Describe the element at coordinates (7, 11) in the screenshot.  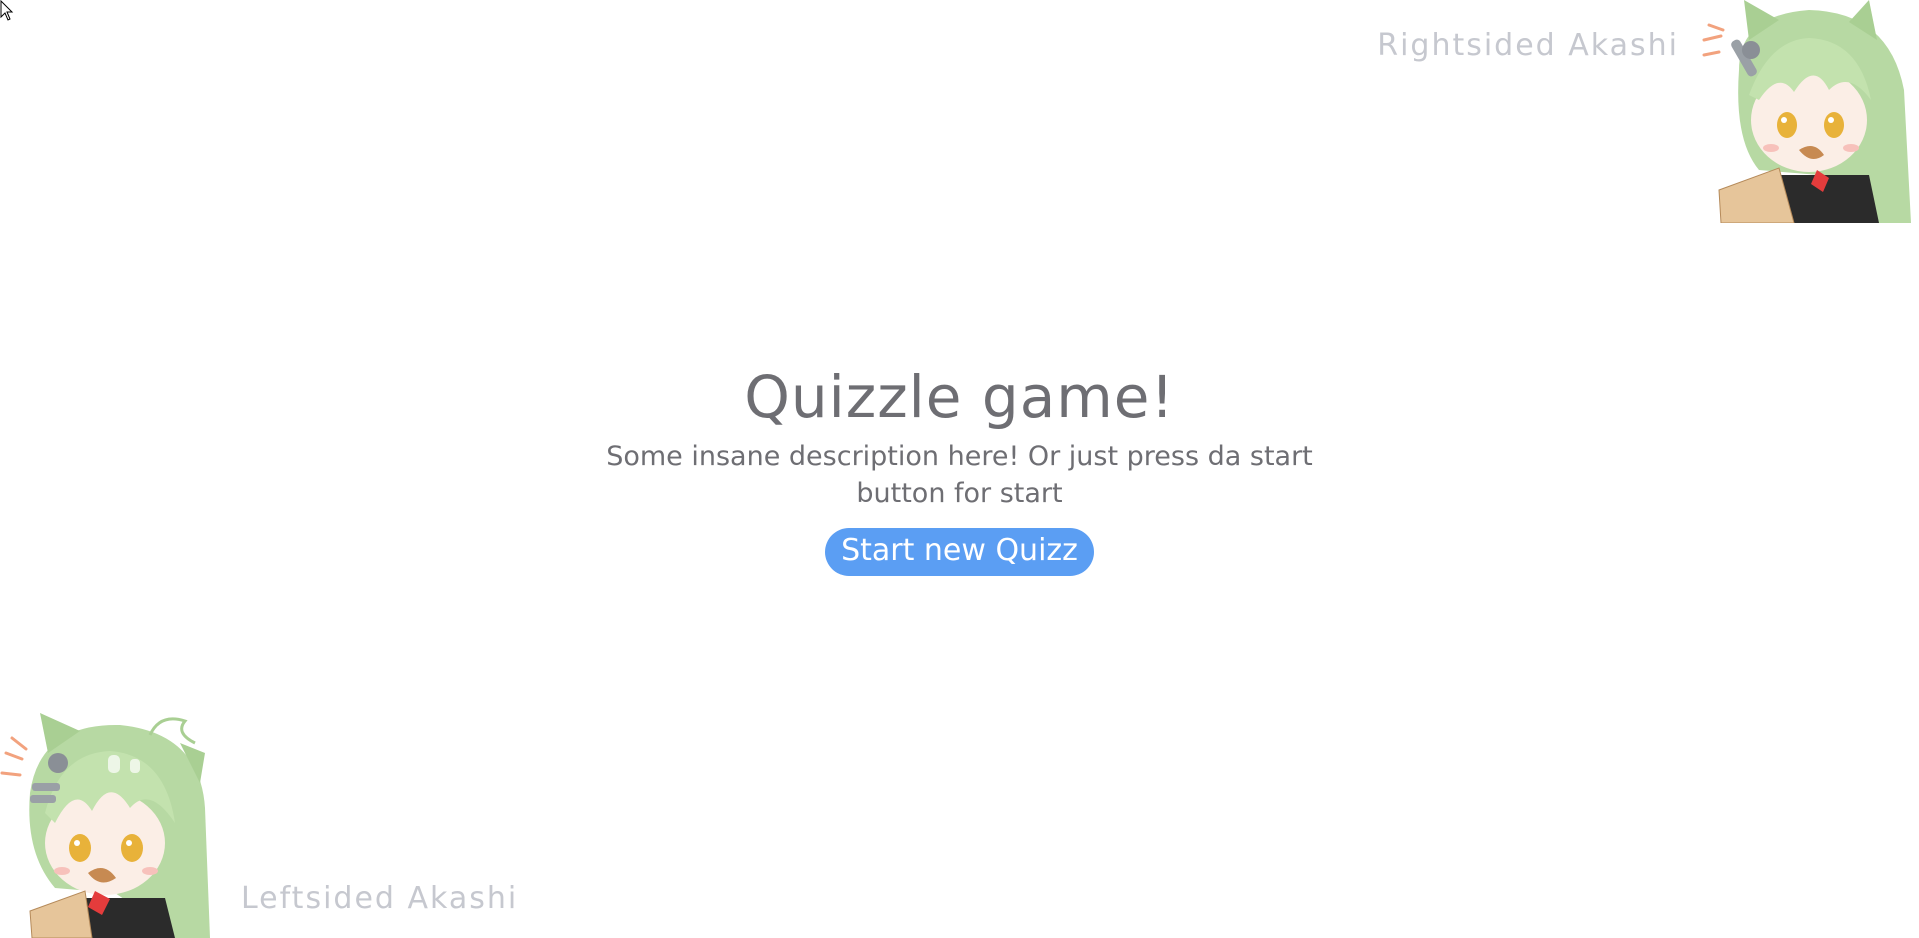
I see `mouse-cursor-icon` at that location.